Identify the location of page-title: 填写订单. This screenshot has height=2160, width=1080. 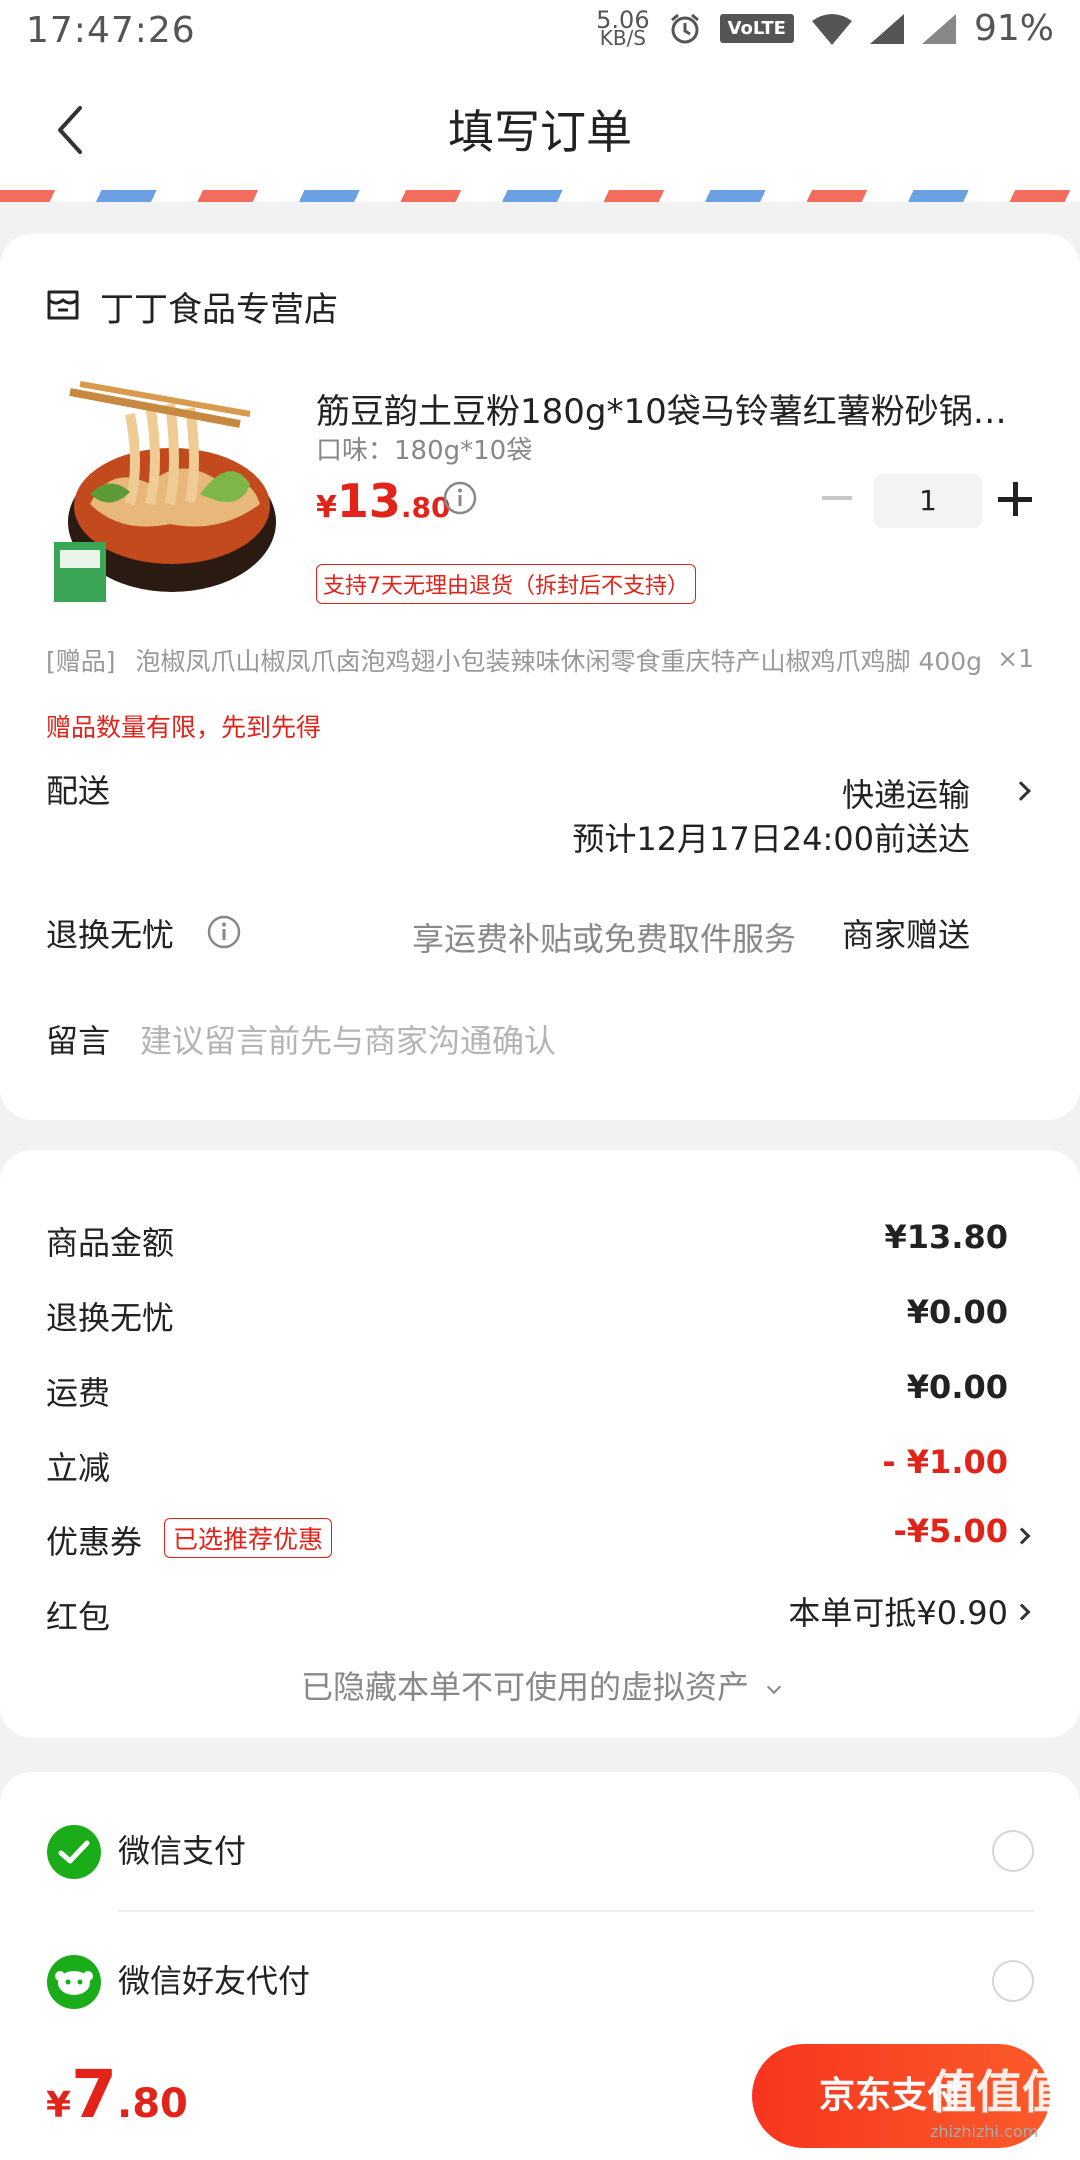
(540, 132).